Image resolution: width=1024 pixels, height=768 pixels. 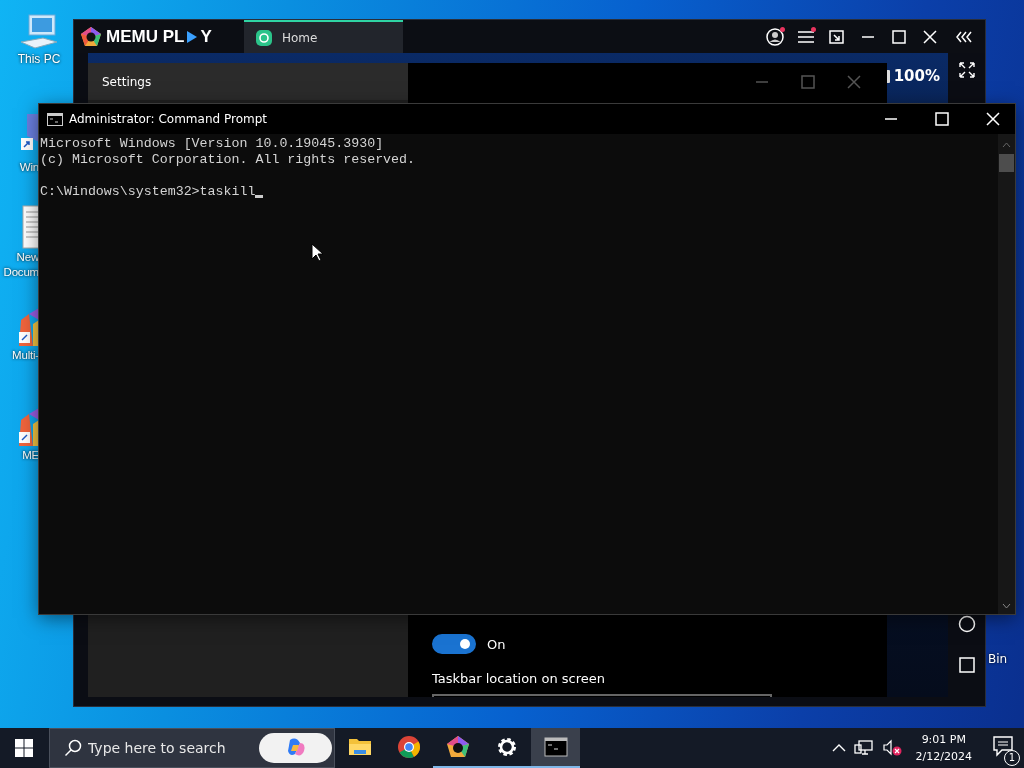 I want to click on battery-level: 100%, so click(x=916, y=76).